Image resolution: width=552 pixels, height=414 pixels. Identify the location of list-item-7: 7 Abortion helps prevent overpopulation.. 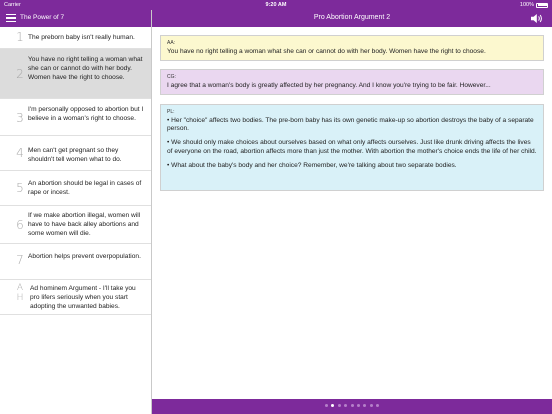
(75, 262).